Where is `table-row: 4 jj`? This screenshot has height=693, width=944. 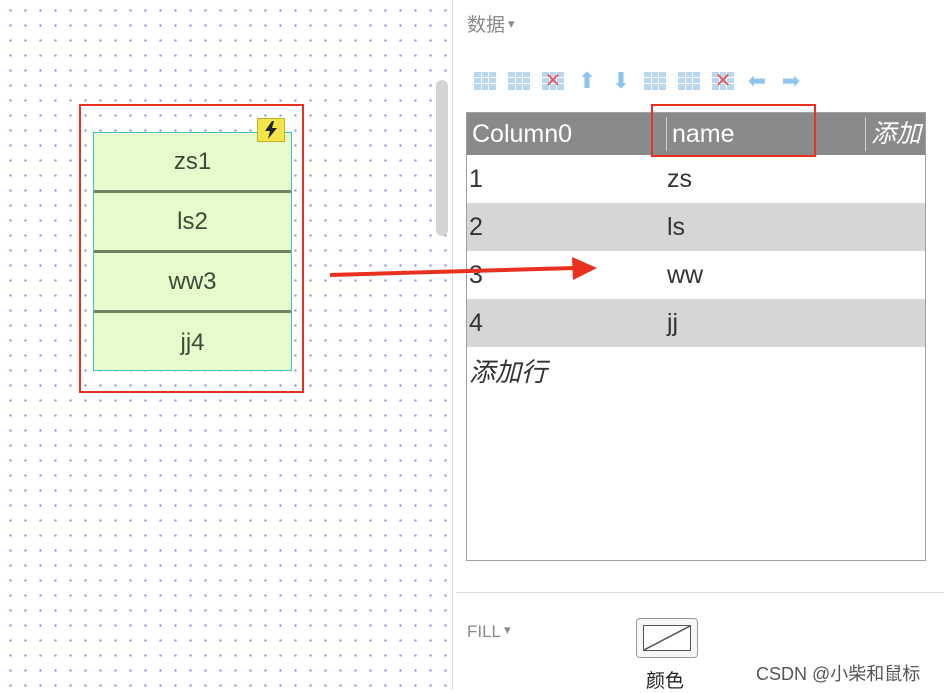 table-row: 4 jj is located at coordinates (696, 323).